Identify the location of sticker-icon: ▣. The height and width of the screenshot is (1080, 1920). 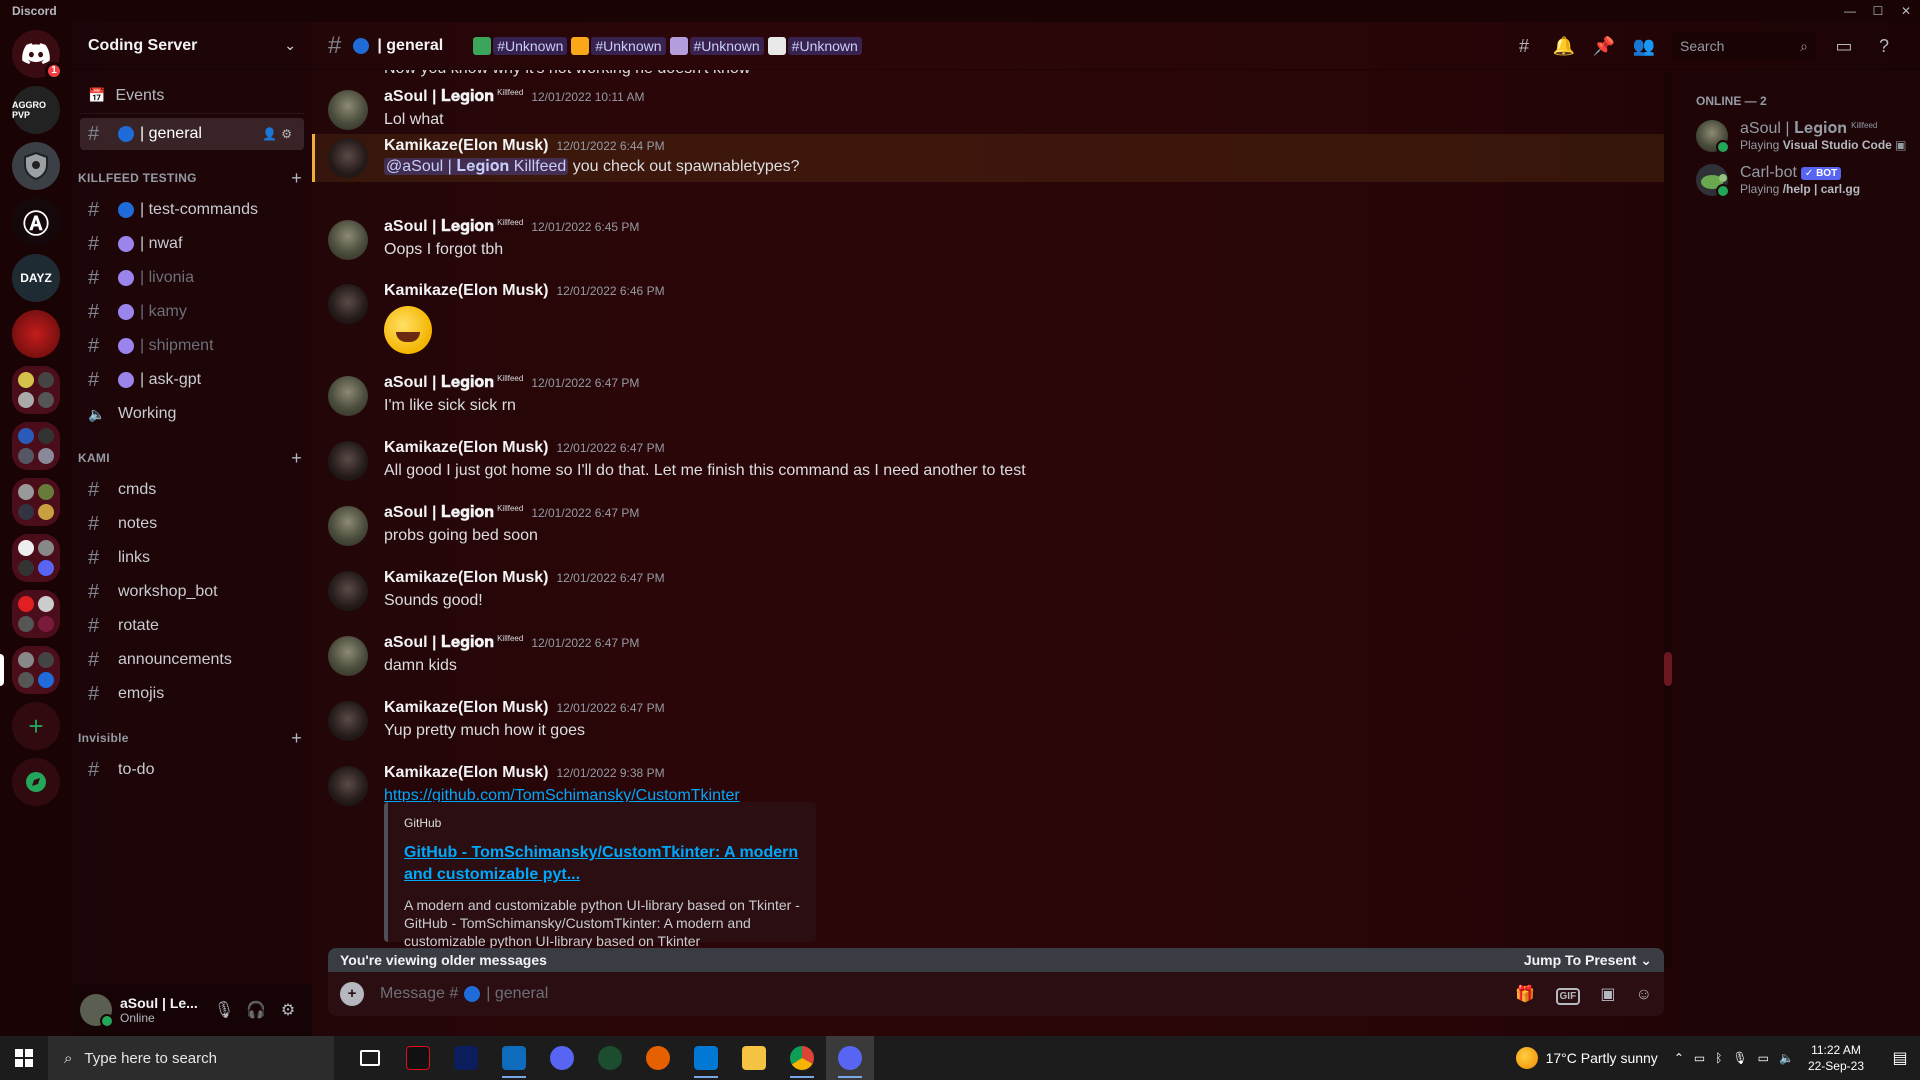
(1607, 994).